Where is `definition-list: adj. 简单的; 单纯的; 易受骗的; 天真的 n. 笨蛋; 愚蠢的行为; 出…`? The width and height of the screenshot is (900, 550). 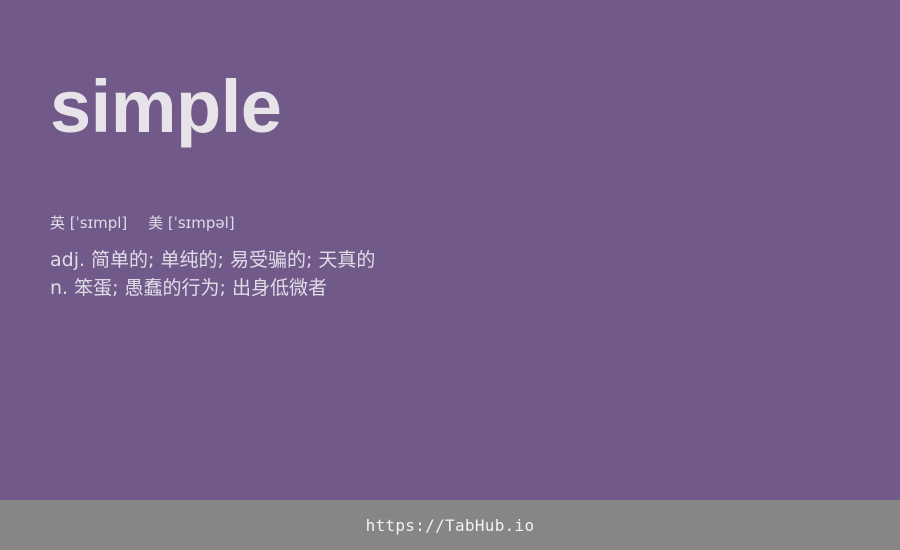 definition-list: adj. 简单的; 单纯的; 易受骗的; 天真的 n. 笨蛋; 愚蠢的行为; 出… is located at coordinates (212, 274).